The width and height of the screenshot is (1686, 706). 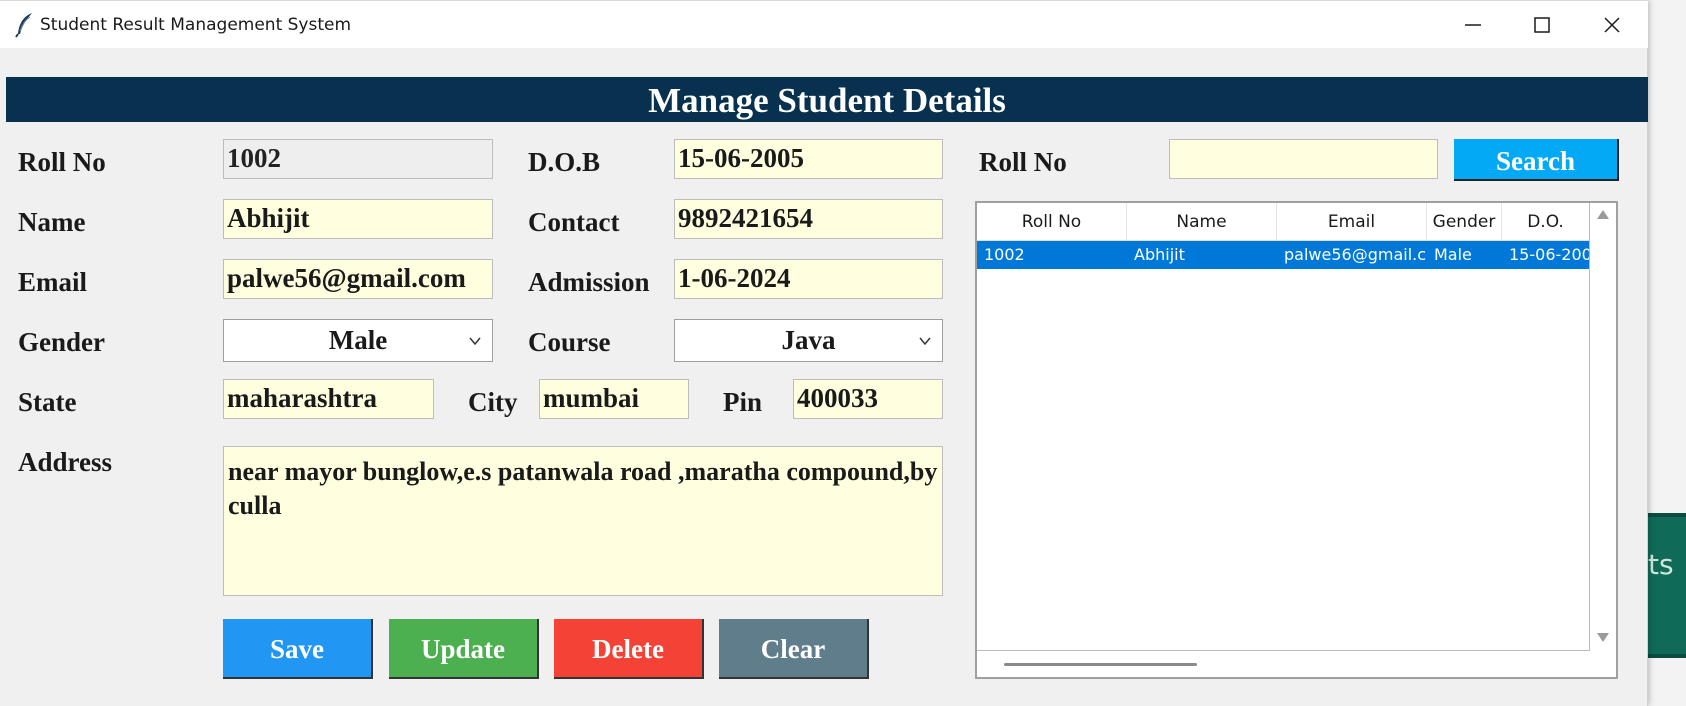 I want to click on minimize-icon, so click(x=1473, y=25).